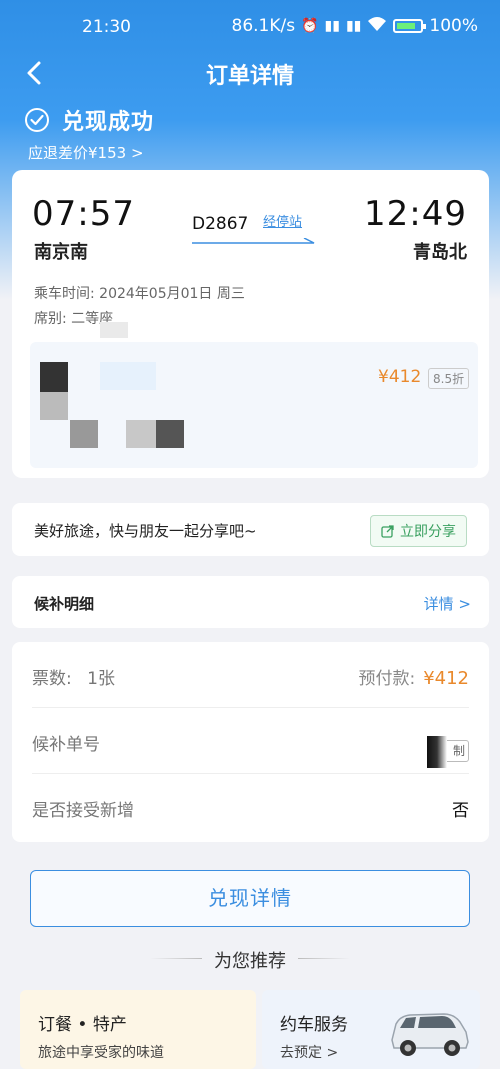 This screenshot has width=500, height=1069. I want to click on accept-new-row: 是否接受新增 否, so click(250, 807).